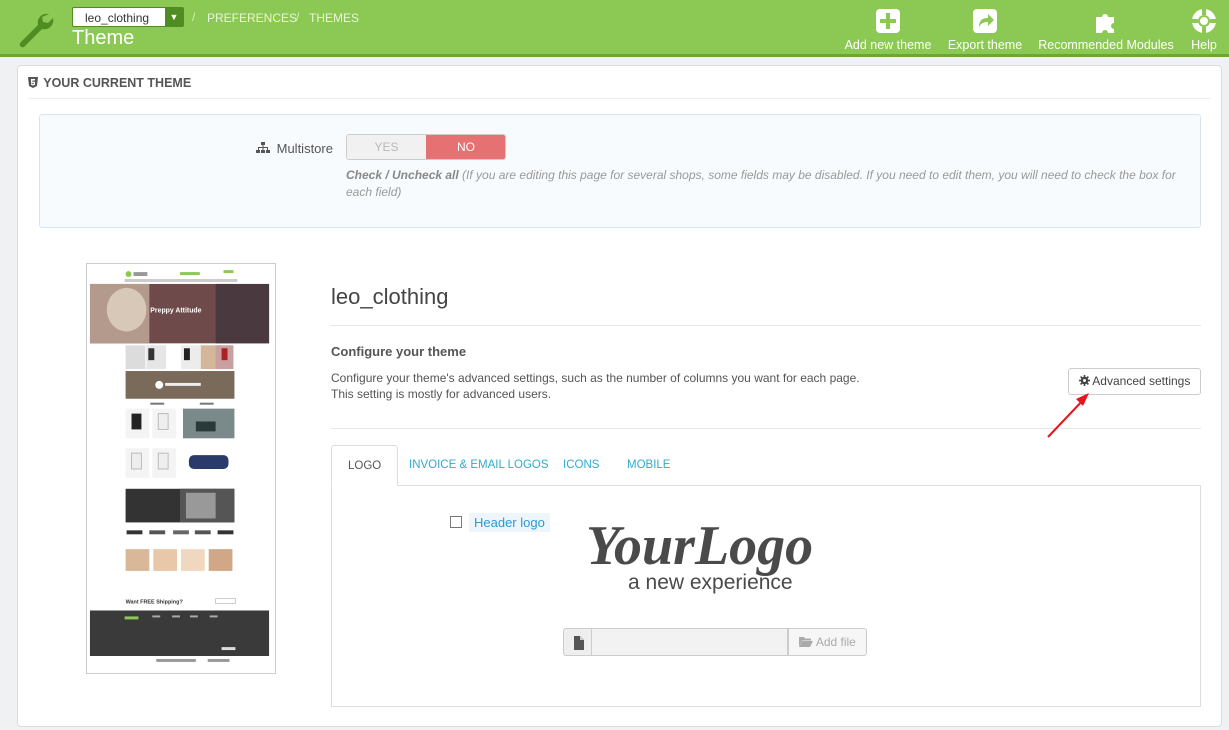 The image size is (1229, 730). What do you see at coordinates (648, 465) in the screenshot?
I see `tab-mobile: MOBILE` at bounding box center [648, 465].